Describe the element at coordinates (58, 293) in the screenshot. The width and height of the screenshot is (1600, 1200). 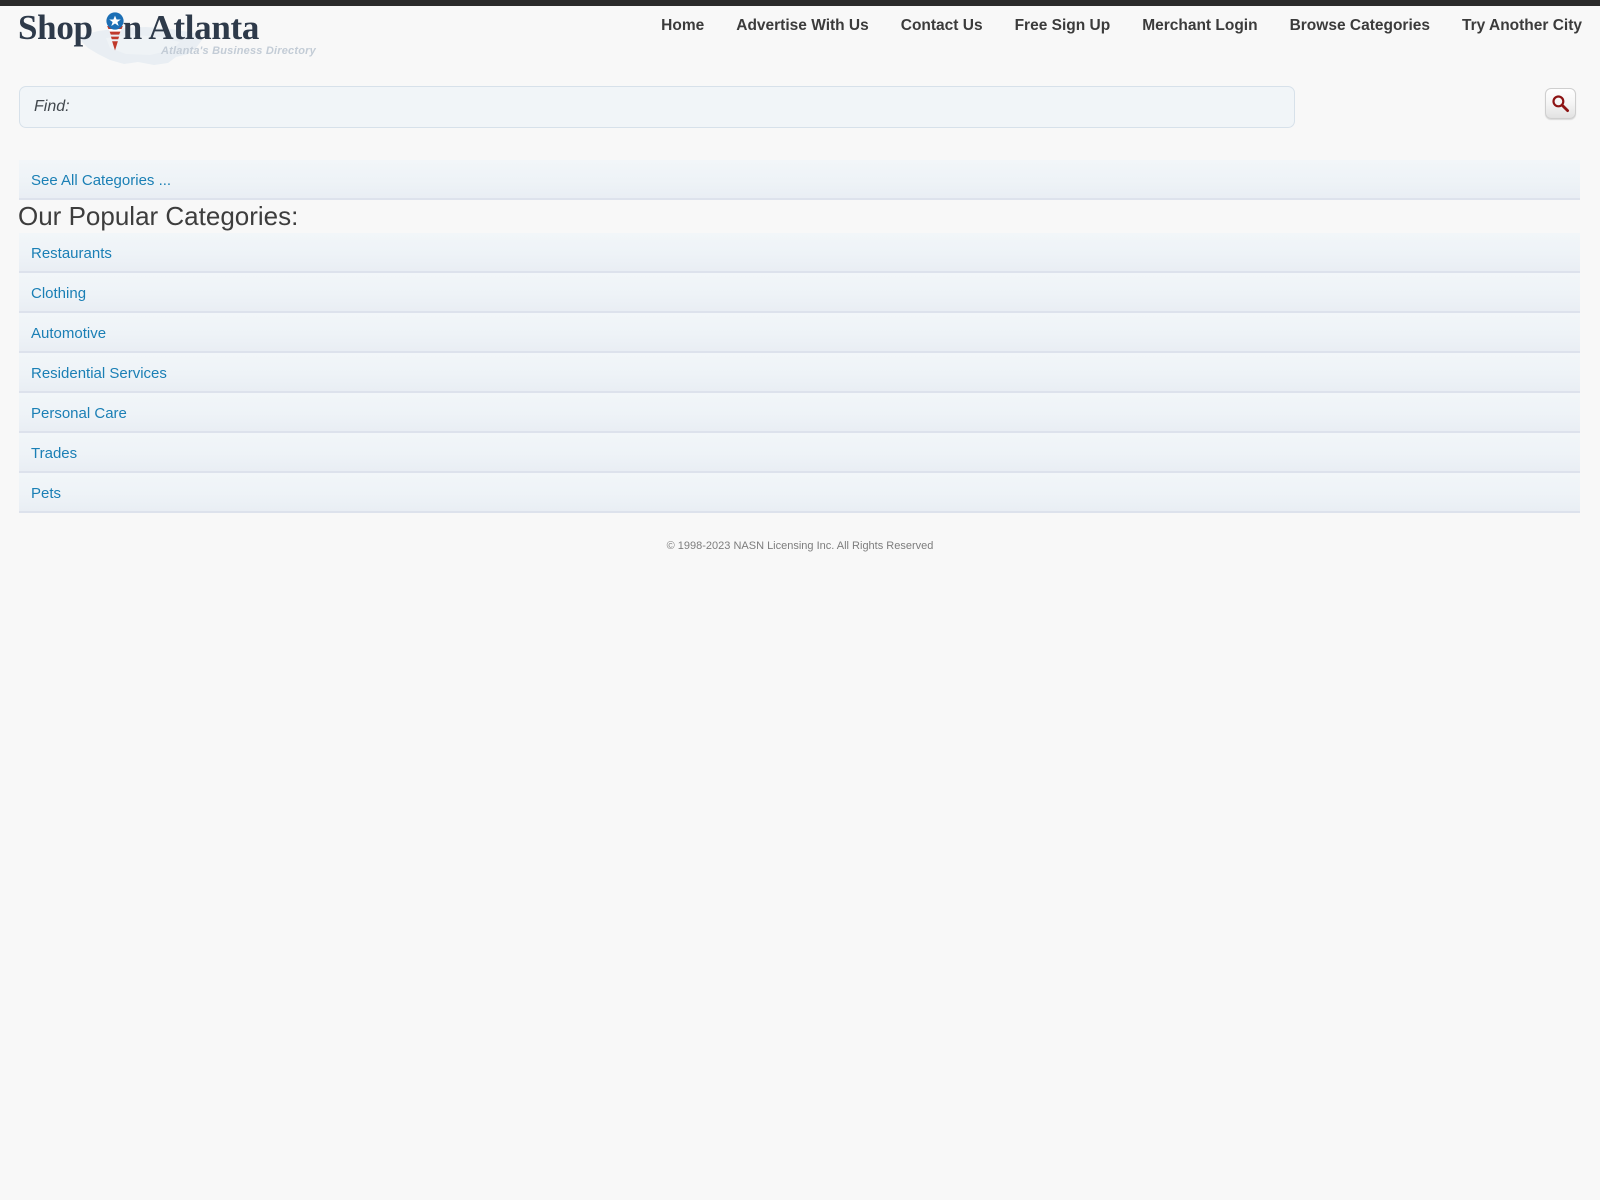
I see `category-link-clothing: Clothing` at that location.